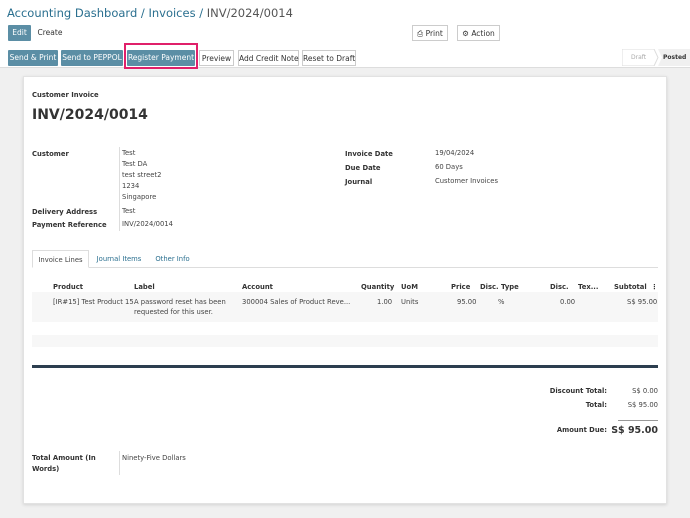  What do you see at coordinates (147, 224) in the screenshot?
I see `payment-reference-value: INV/2024/0014` at bounding box center [147, 224].